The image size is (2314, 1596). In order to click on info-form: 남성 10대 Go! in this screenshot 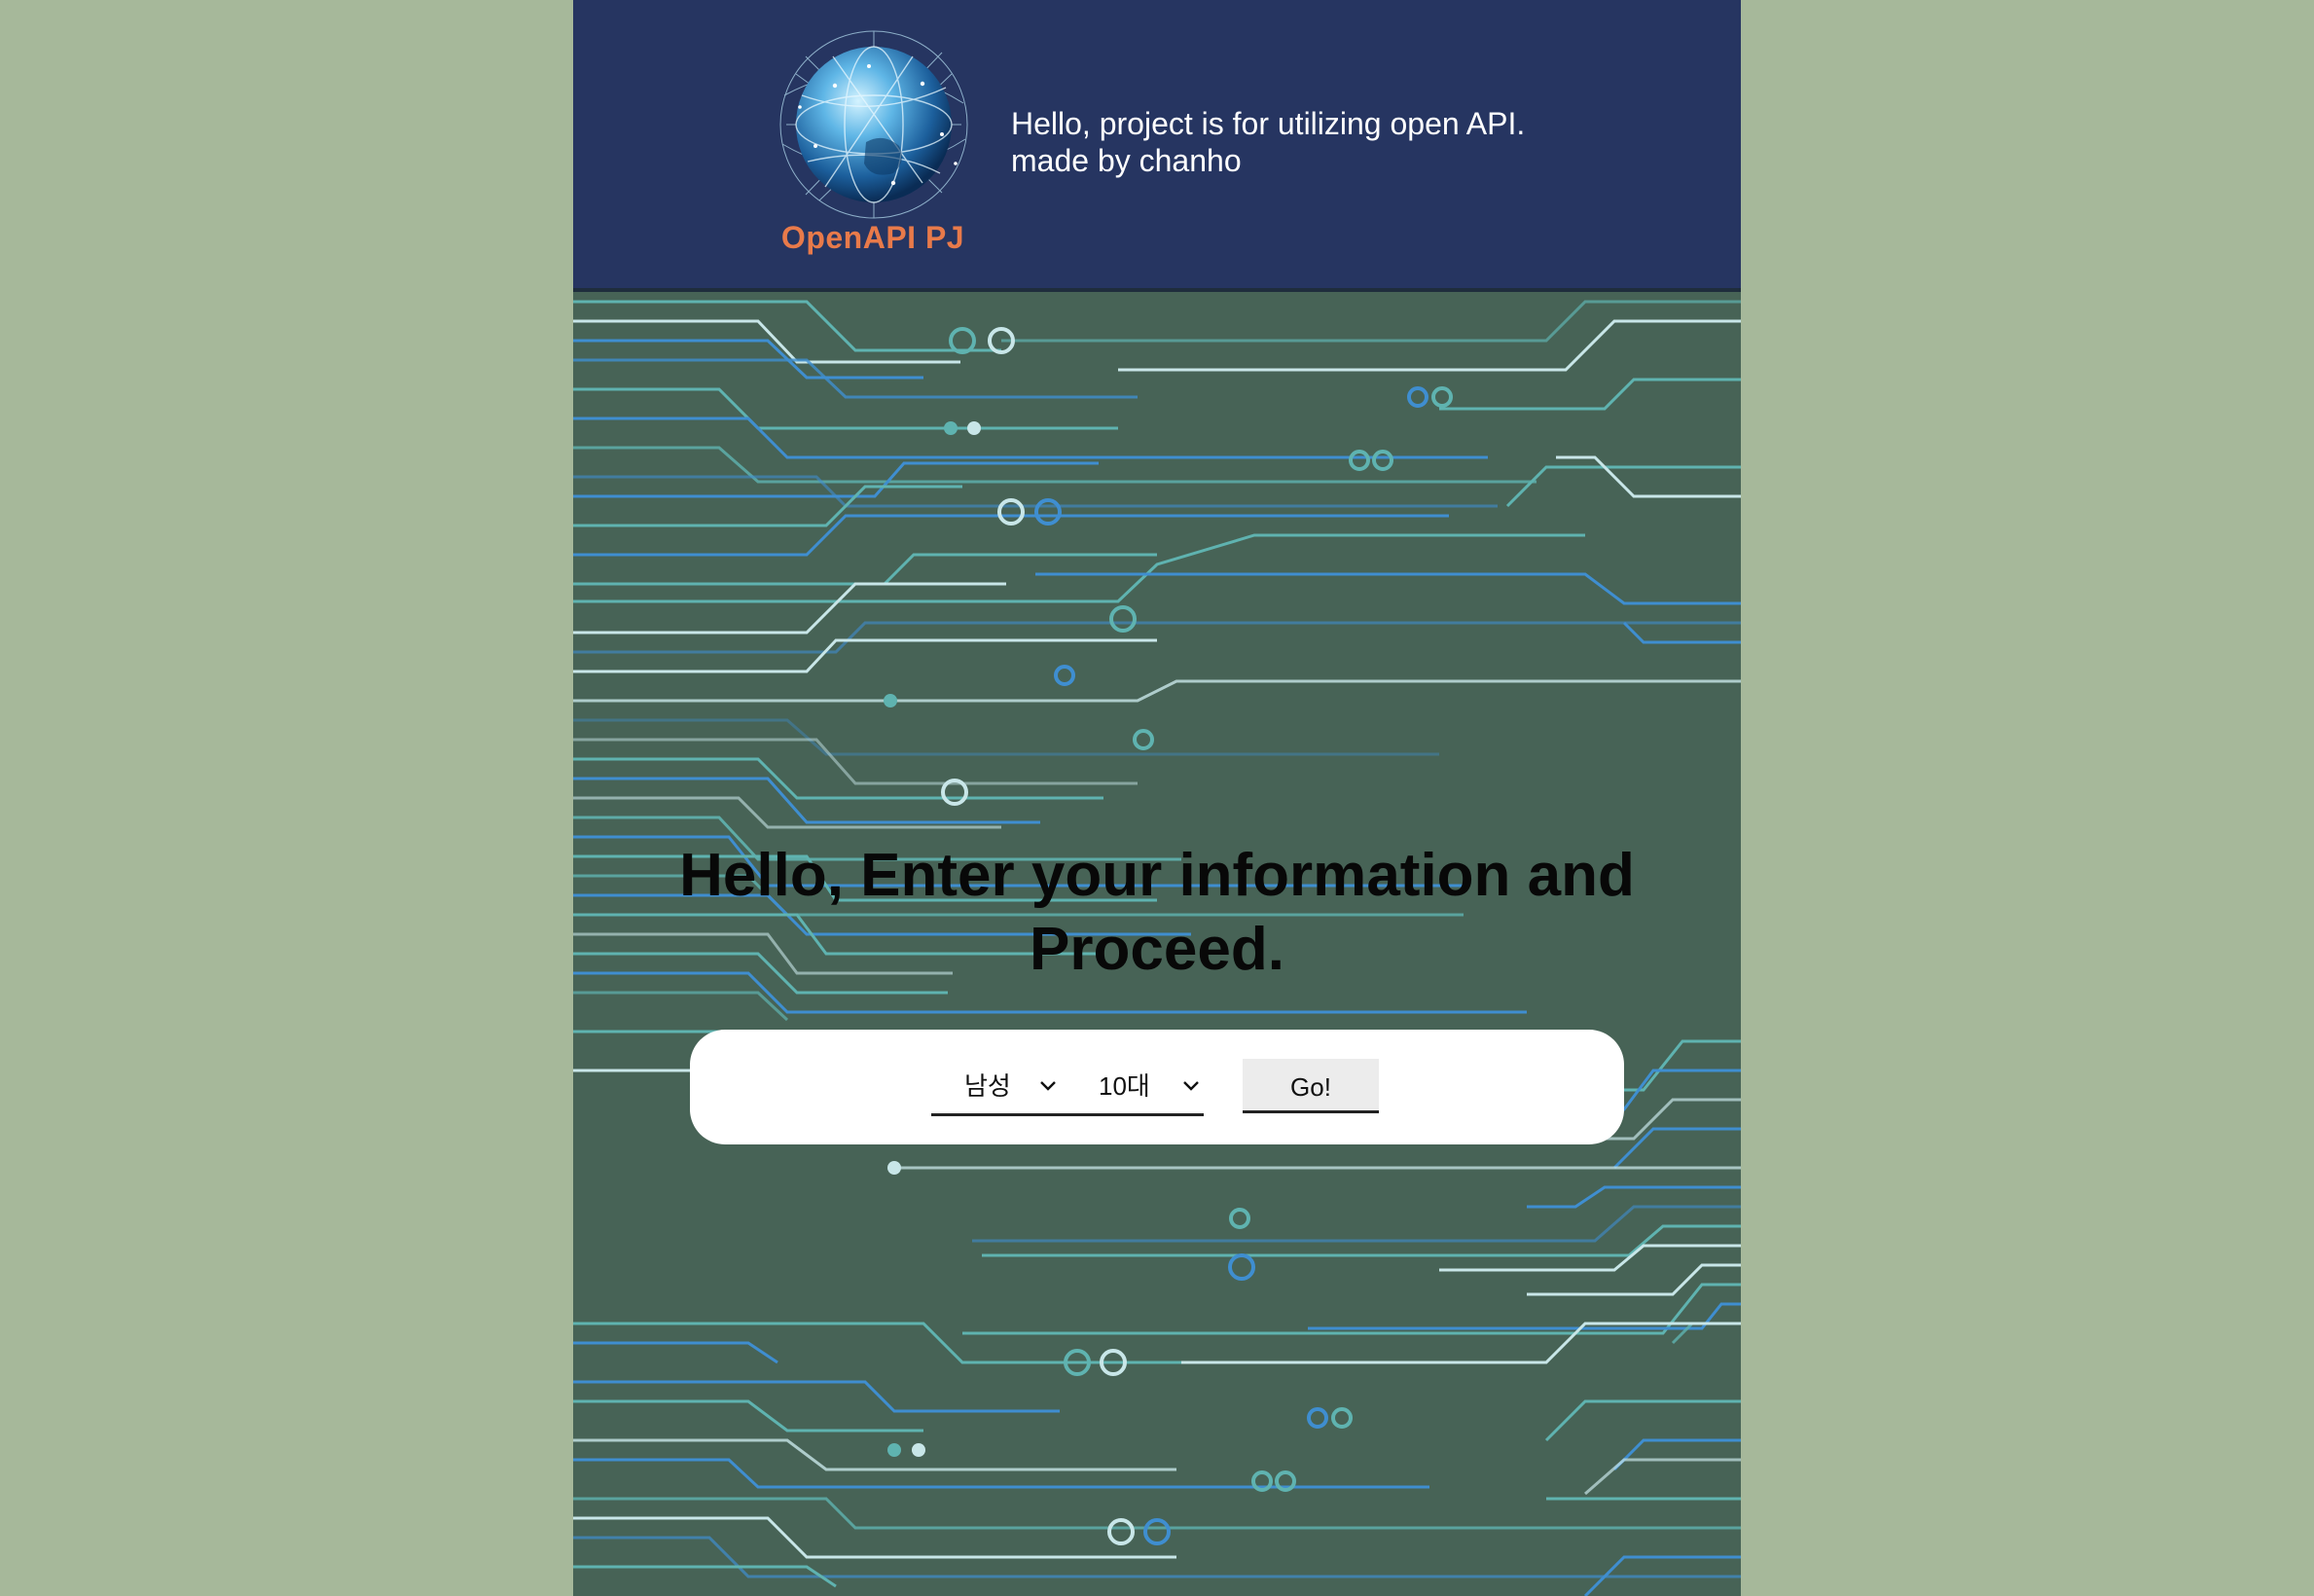, I will do `click(1157, 1087)`.